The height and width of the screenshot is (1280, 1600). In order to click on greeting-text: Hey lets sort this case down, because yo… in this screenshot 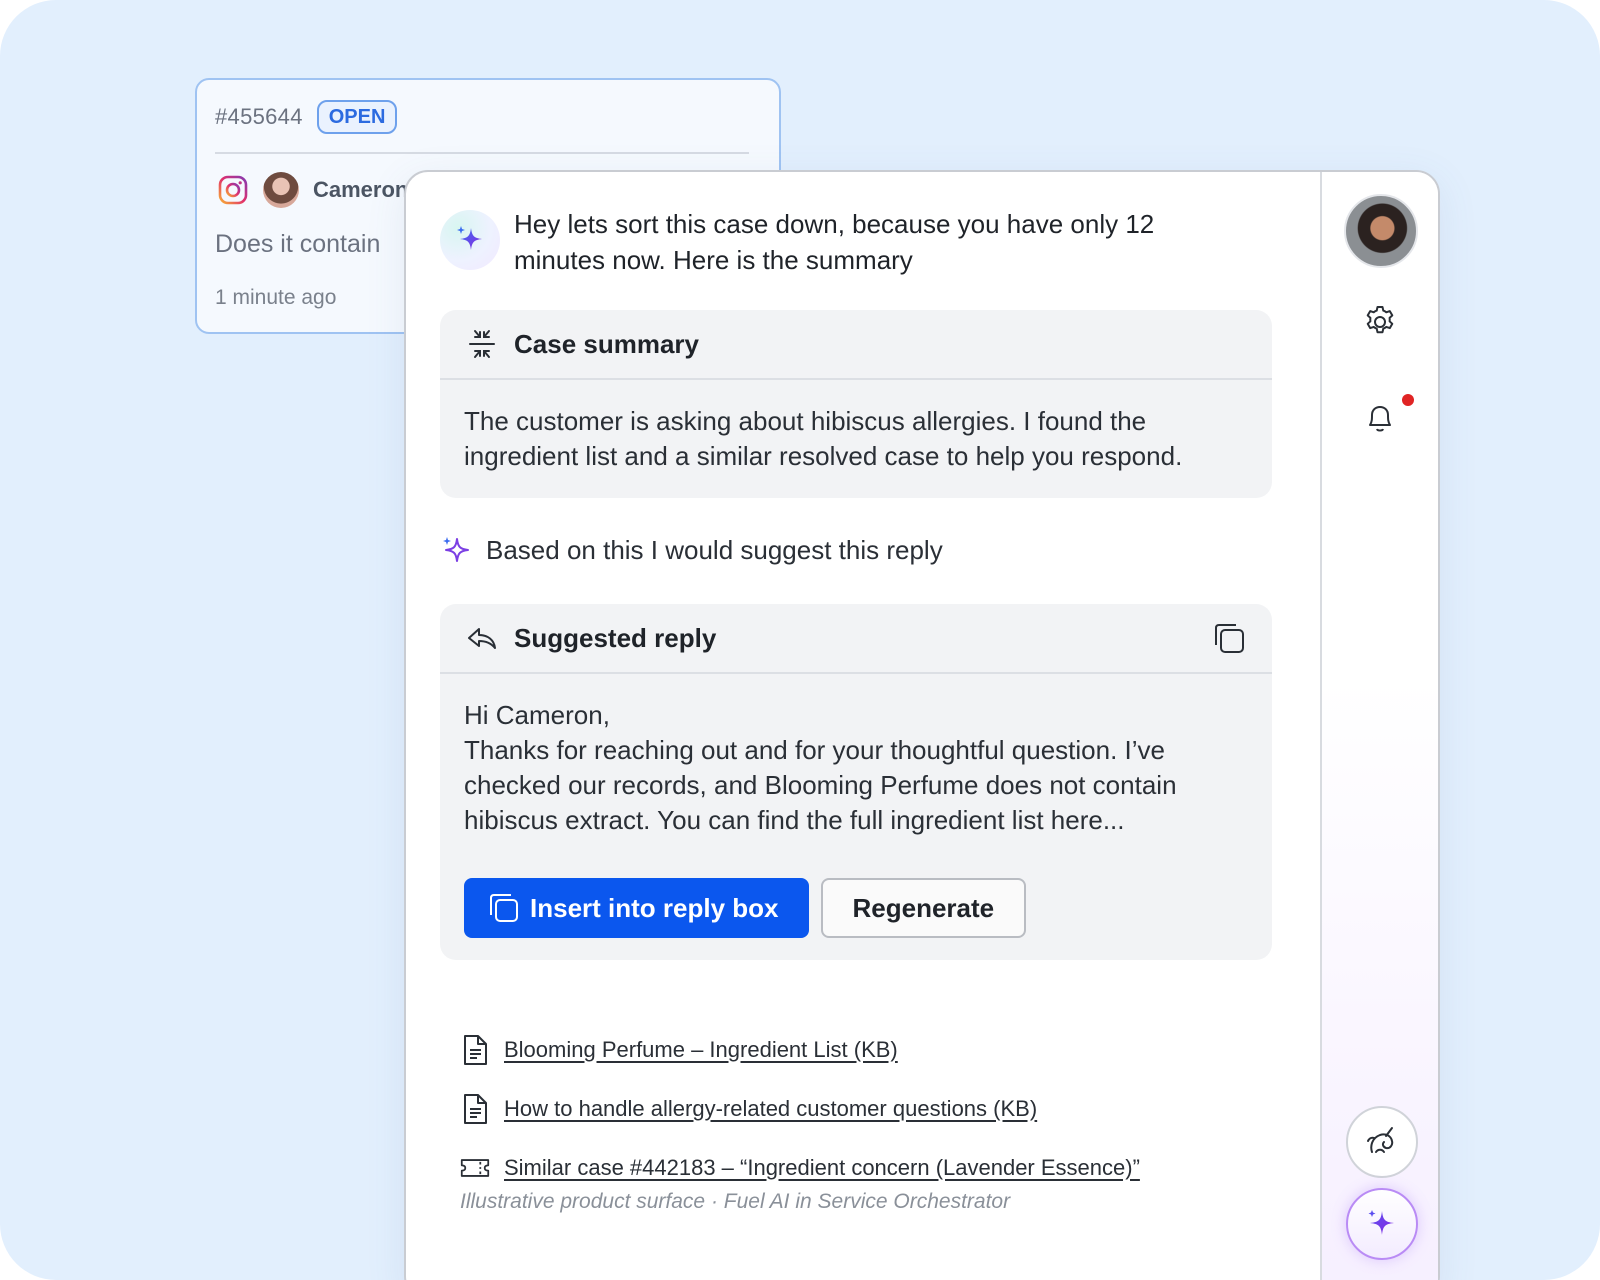, I will do `click(834, 242)`.